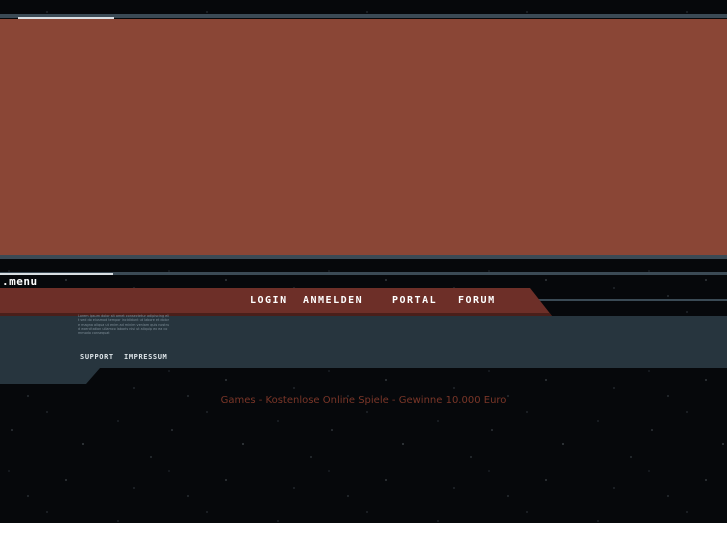 This screenshot has height=545, width=727. Describe the element at coordinates (414, 300) in the screenshot. I see `nav-portal-link: Portal` at that location.